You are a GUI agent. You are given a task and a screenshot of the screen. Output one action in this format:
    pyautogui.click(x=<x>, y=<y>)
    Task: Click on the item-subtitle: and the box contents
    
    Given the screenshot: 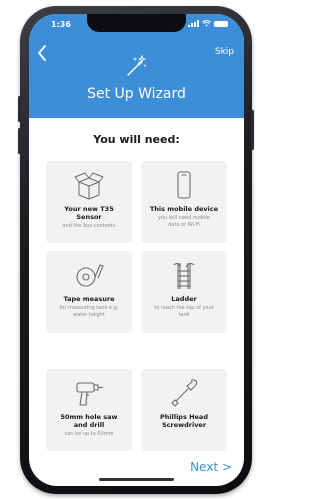 What is the action you would take?
    pyautogui.click(x=89, y=226)
    